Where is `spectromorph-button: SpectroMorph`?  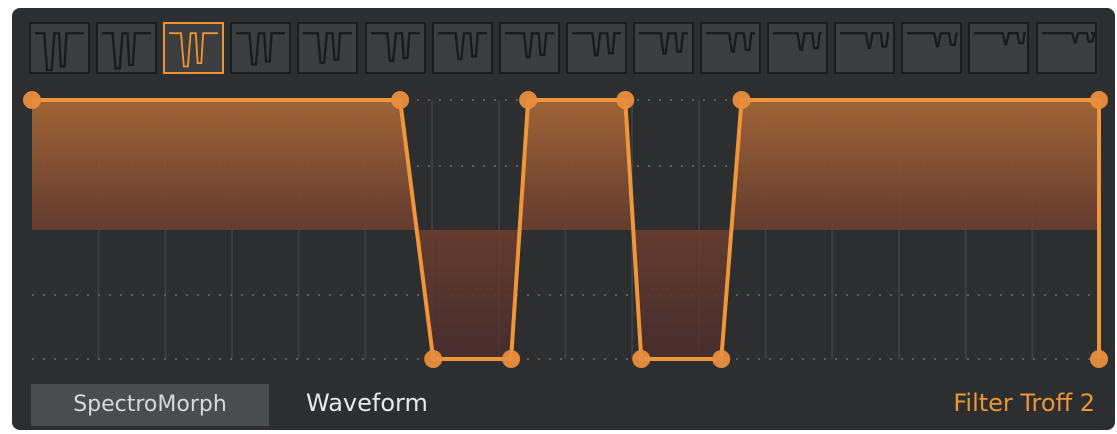 spectromorph-button: SpectroMorph is located at coordinates (150, 405).